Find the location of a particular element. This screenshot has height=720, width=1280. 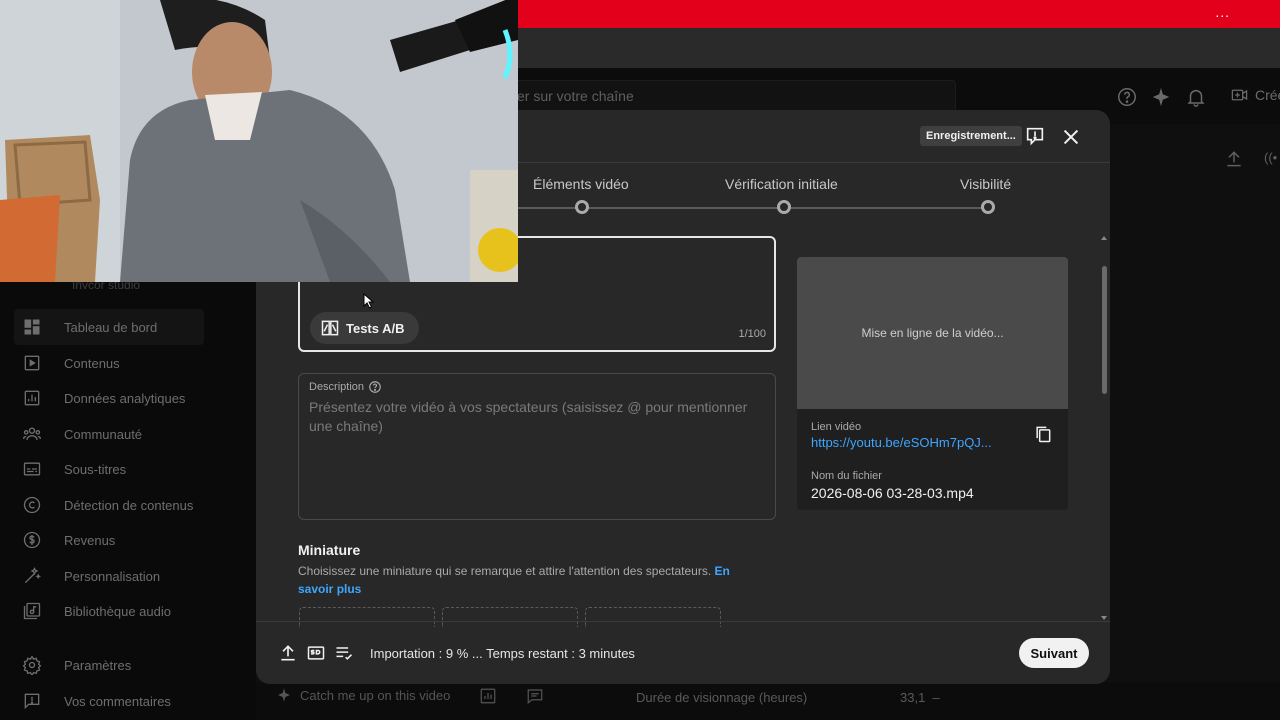

description-label: Description is located at coordinates (345, 387).